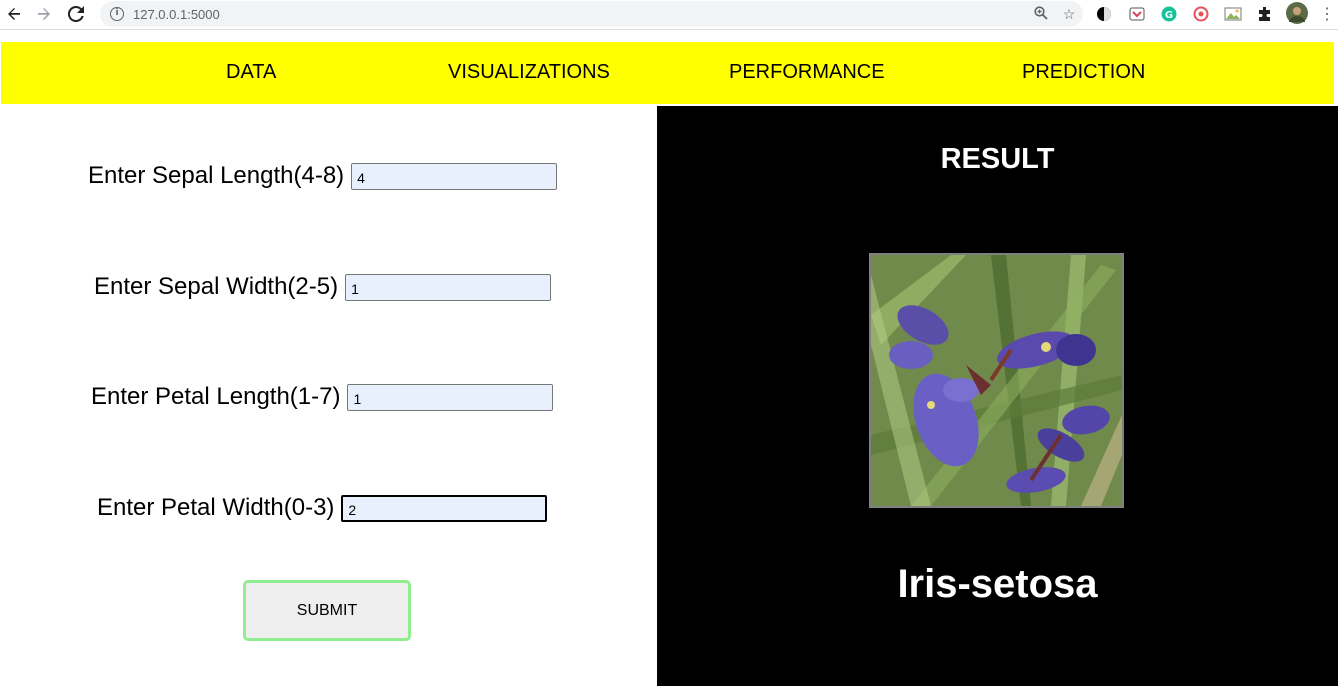 The height and width of the screenshot is (686, 1338). I want to click on back-icon, so click(14, 14).